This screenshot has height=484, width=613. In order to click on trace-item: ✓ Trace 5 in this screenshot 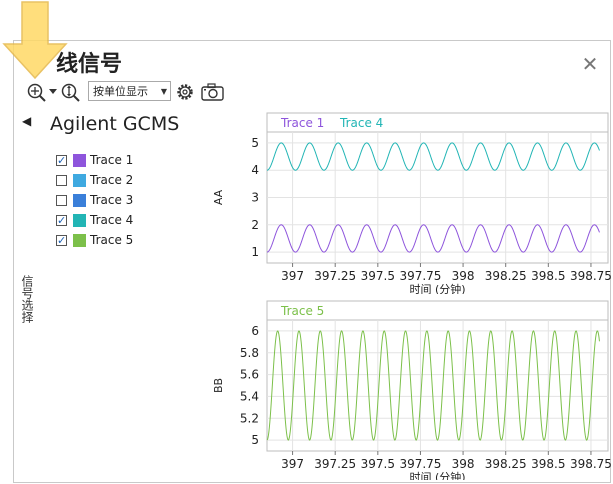, I will do `click(94, 240)`.